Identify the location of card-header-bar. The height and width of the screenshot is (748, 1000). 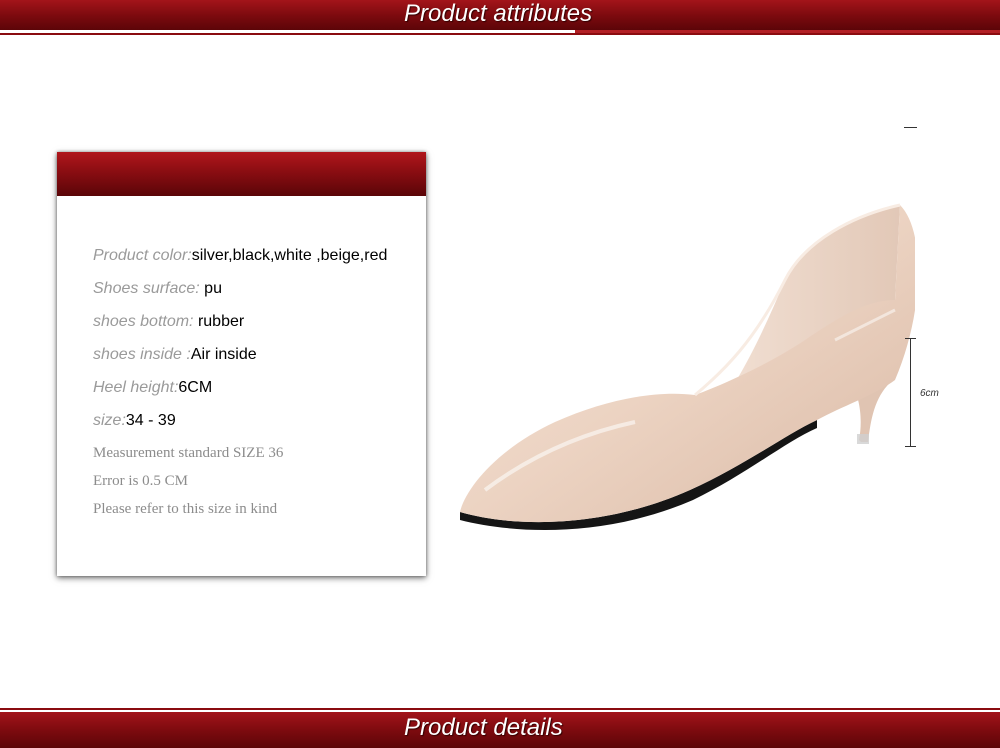
(241, 174).